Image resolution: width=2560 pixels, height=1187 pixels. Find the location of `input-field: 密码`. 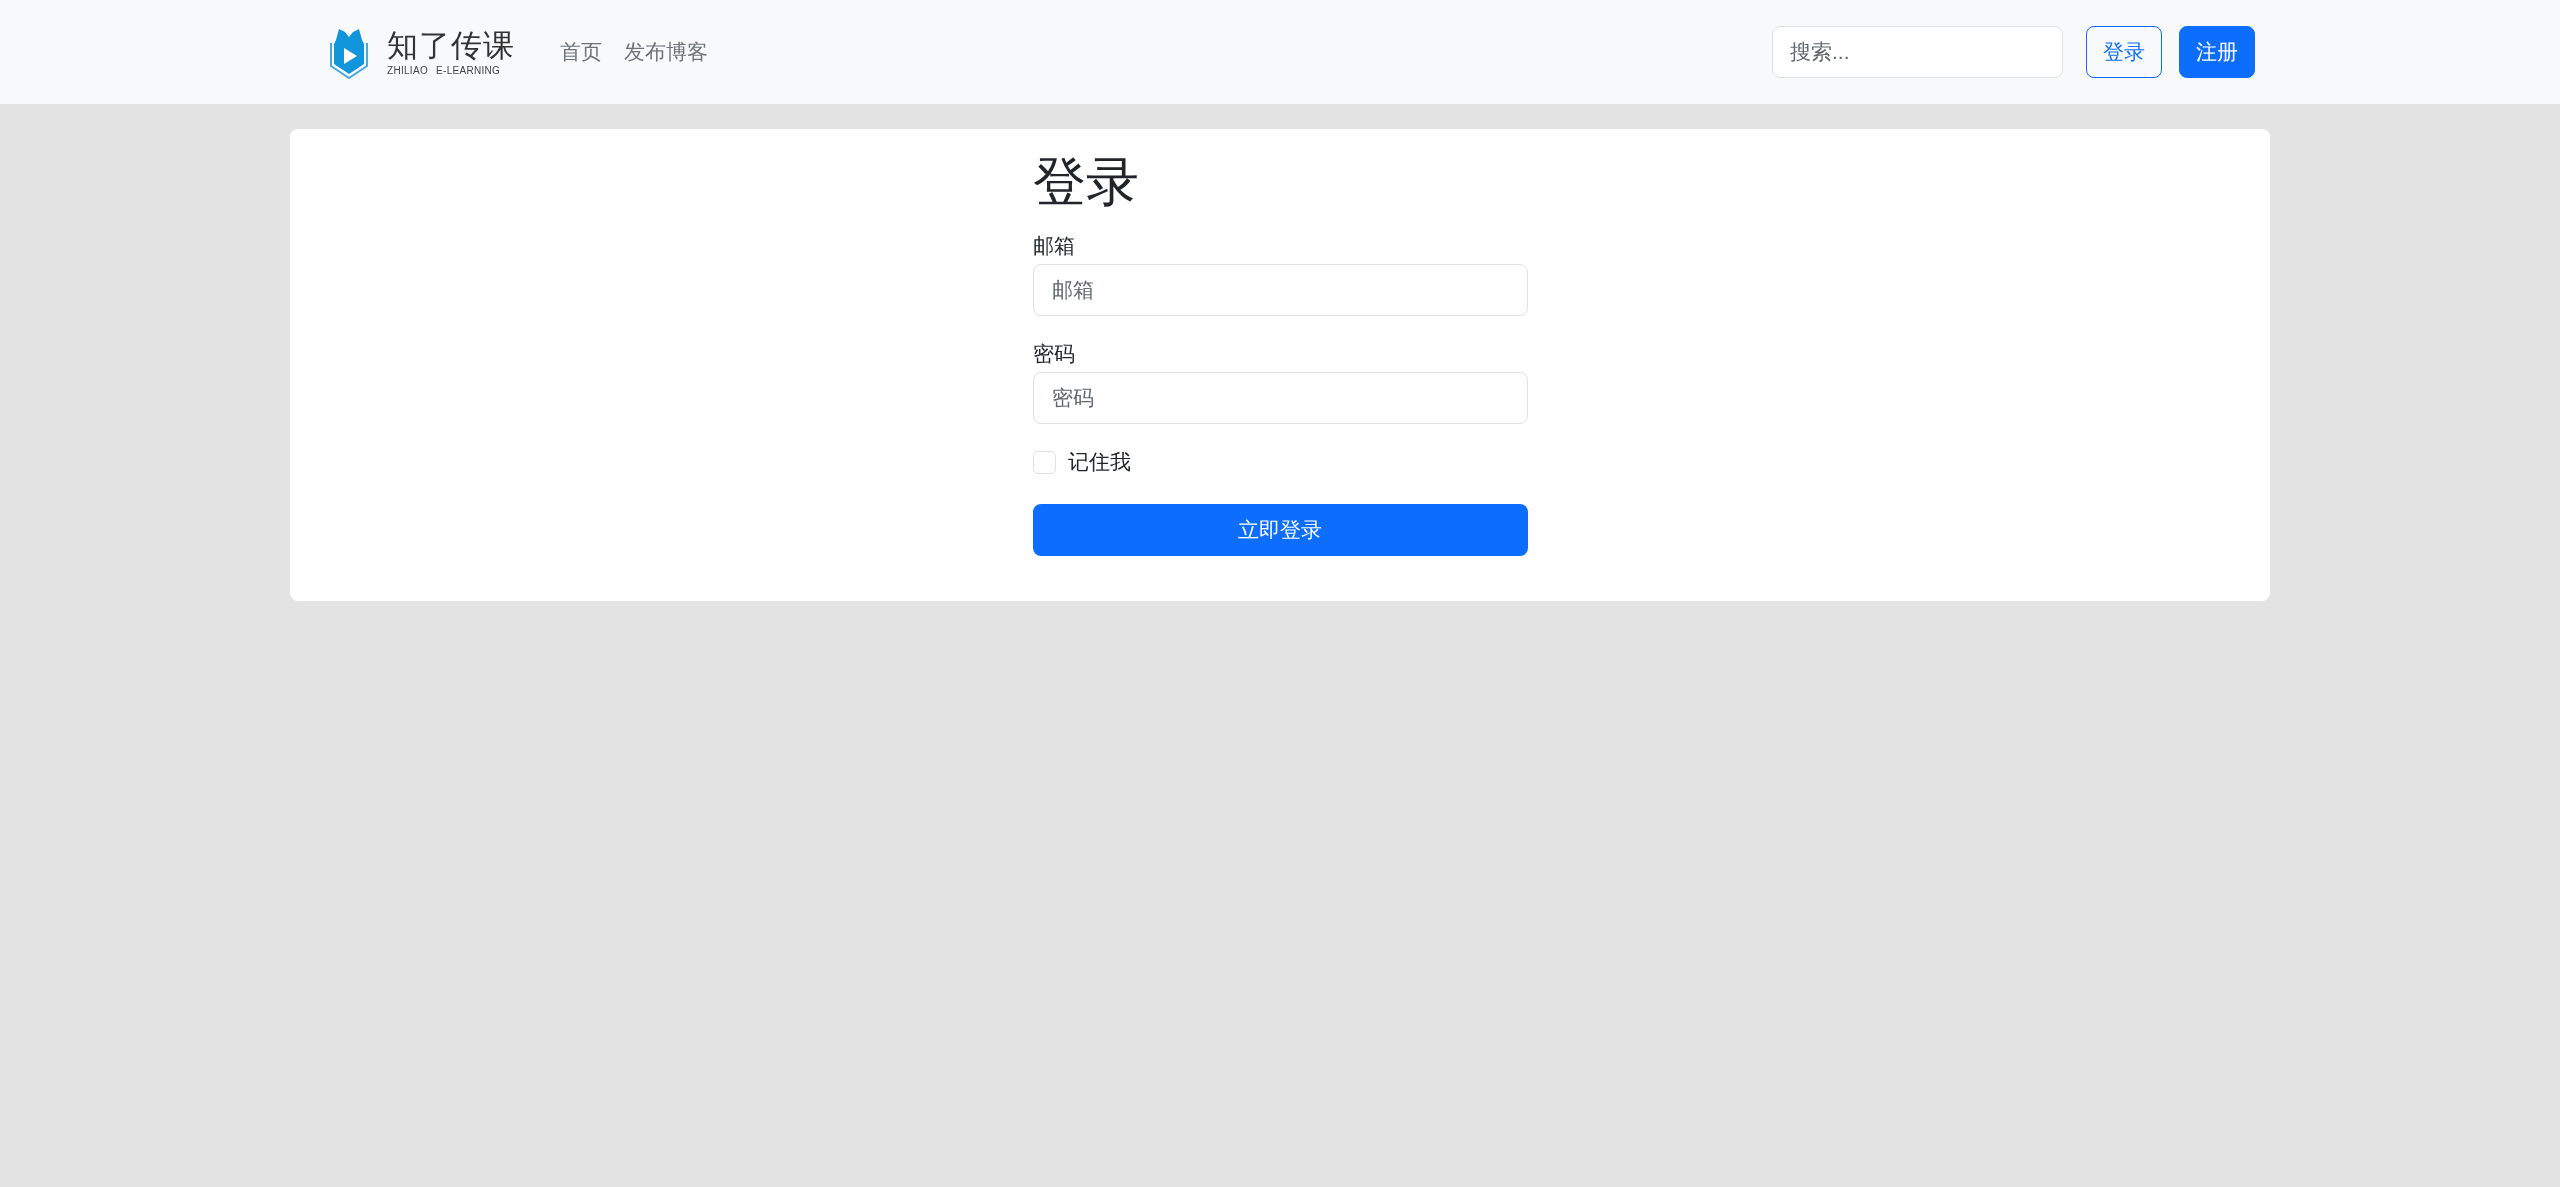

input-field: 密码 is located at coordinates (1280, 398).